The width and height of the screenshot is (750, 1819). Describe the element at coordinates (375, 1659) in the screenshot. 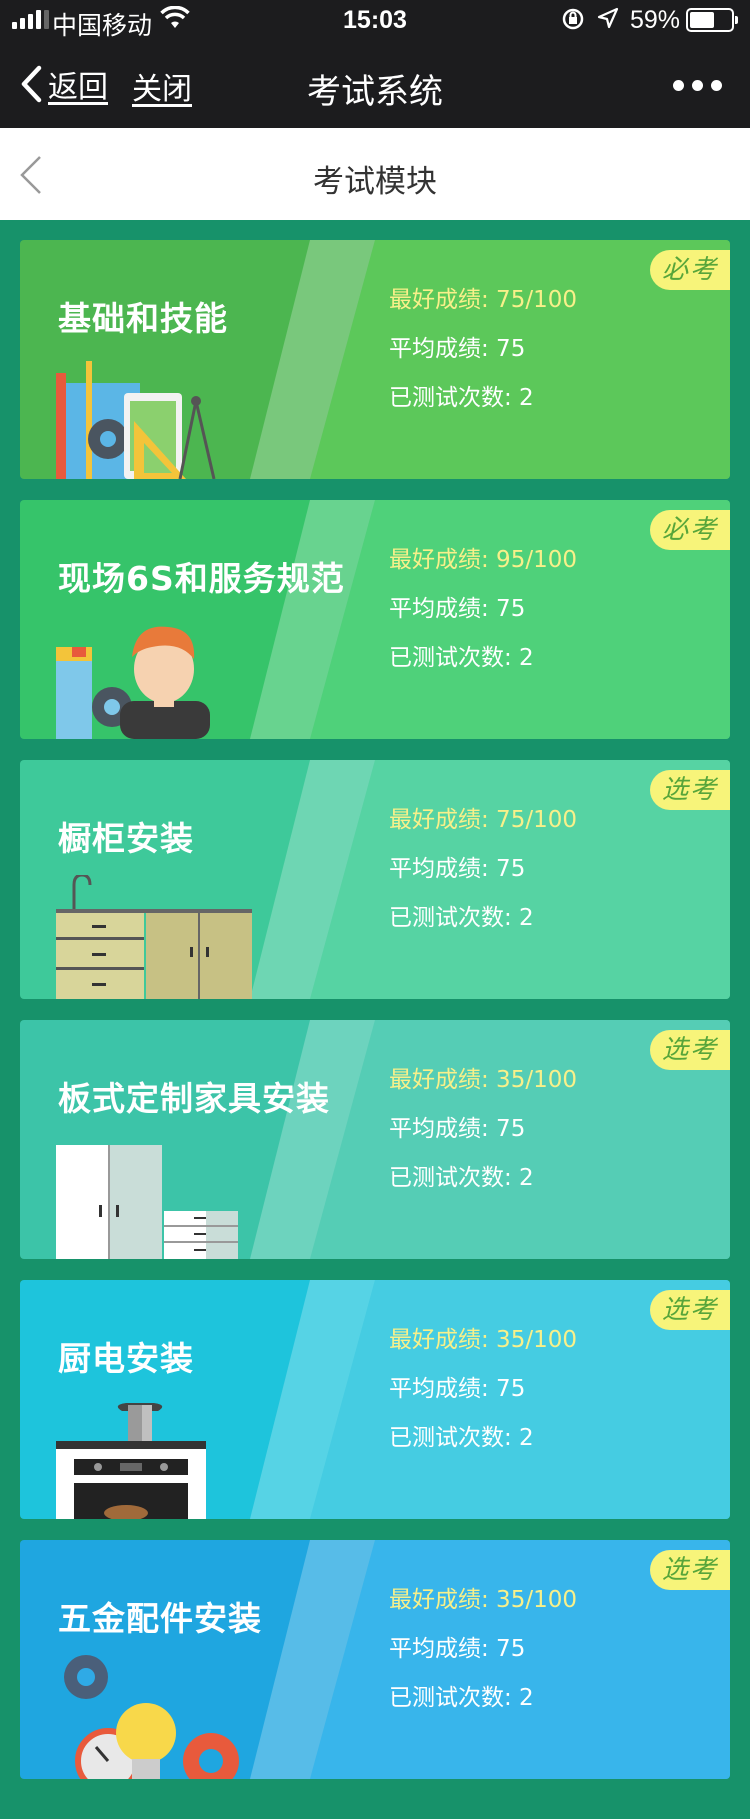

I see `module-card: 五金配件安装 最好成绩: 35/100 平均成绩: 75 已测试次数: 2 选考` at that location.